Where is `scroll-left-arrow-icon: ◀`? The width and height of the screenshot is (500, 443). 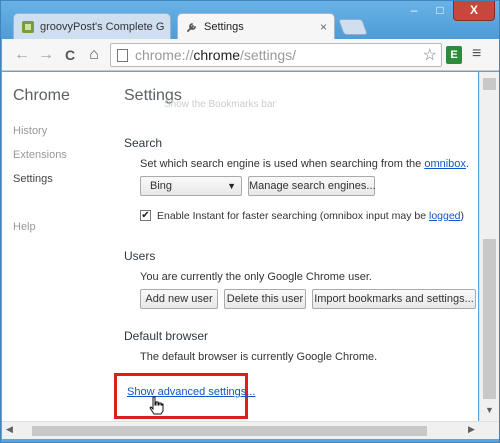
scroll-left-arrow-icon: ◀ is located at coordinates (9, 429).